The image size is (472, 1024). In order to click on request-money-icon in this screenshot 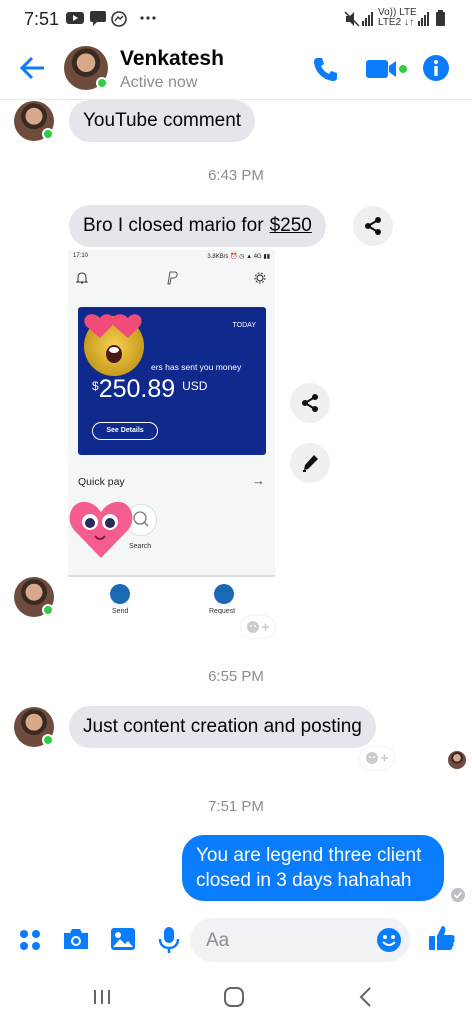, I will do `click(224, 594)`.